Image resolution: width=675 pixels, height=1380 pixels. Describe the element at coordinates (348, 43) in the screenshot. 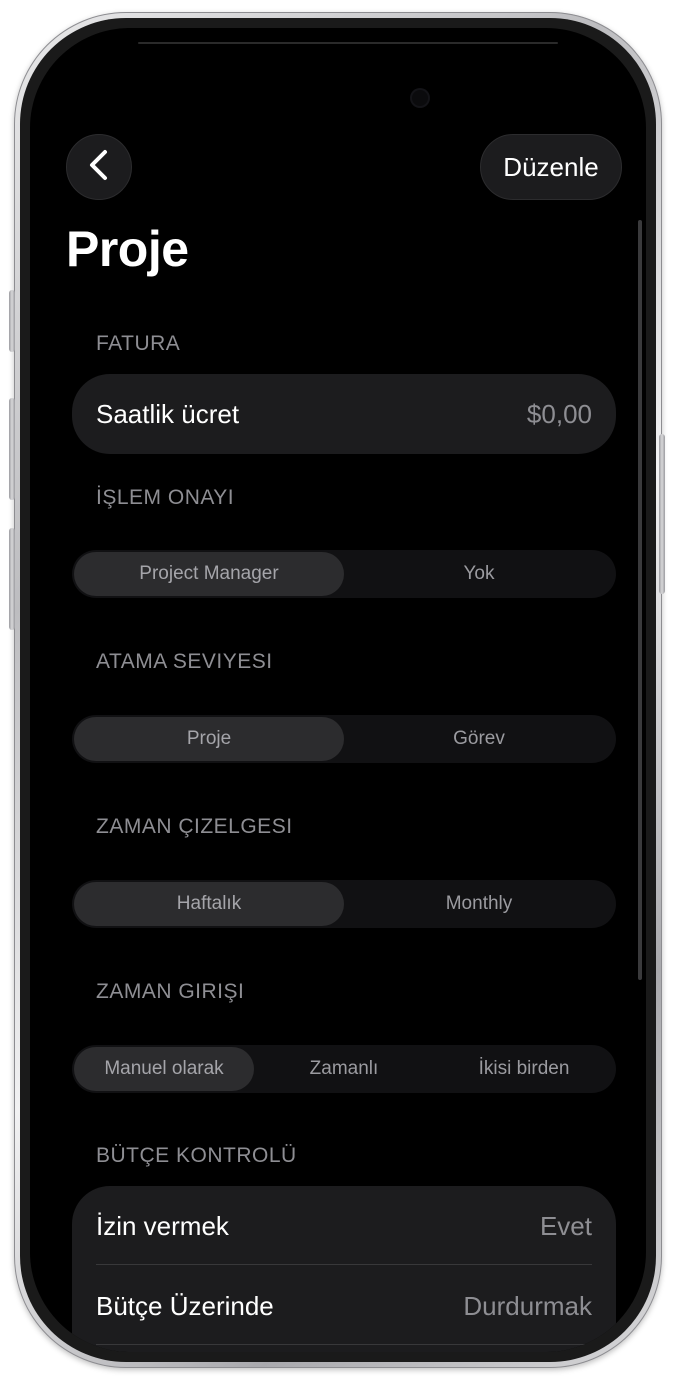

I see `screen-edge` at that location.